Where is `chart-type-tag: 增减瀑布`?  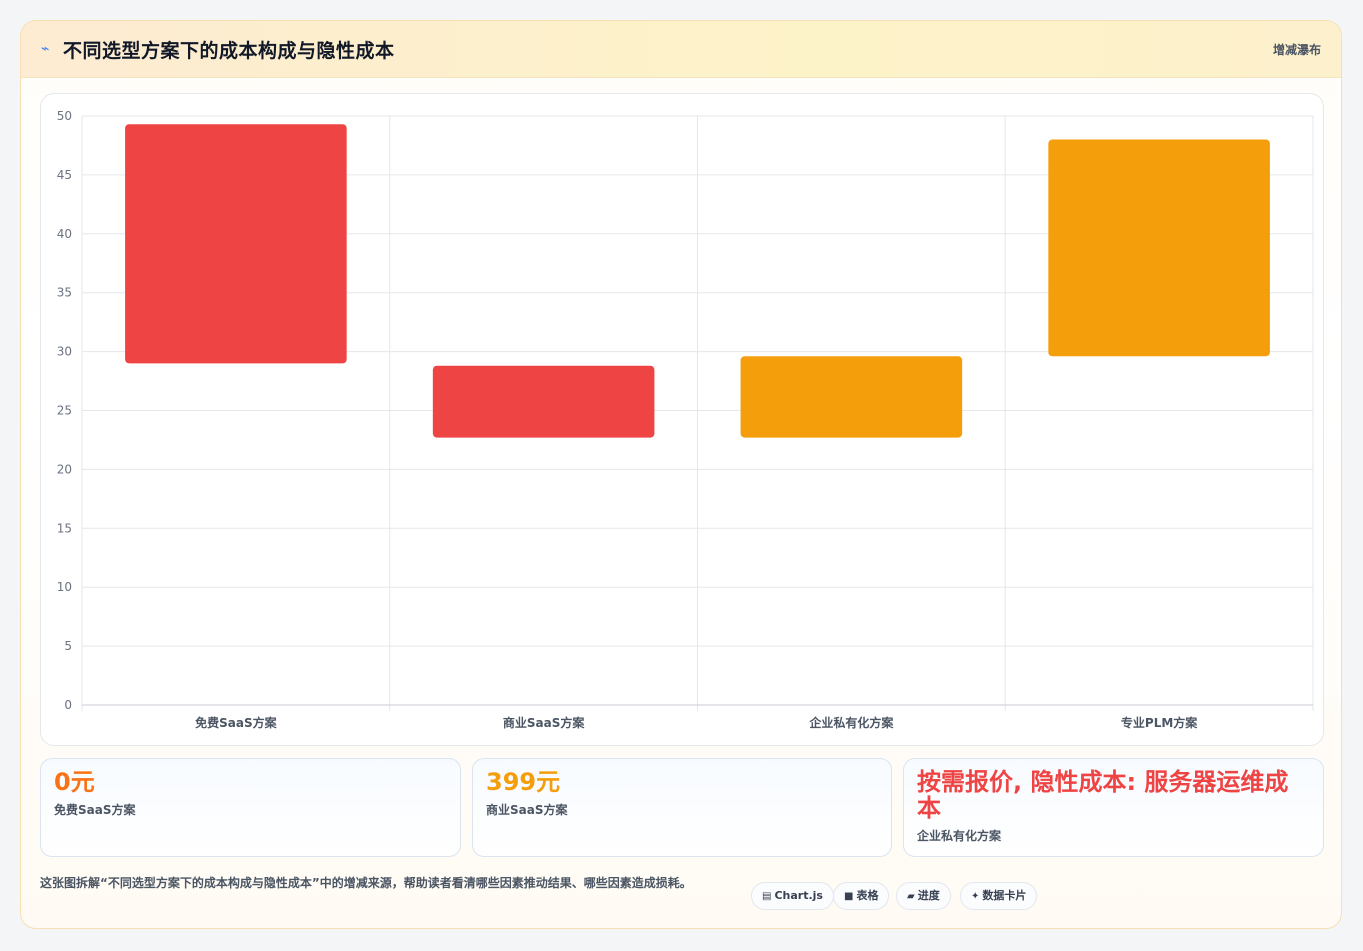
chart-type-tag: 增减瀑布 is located at coordinates (1296, 50).